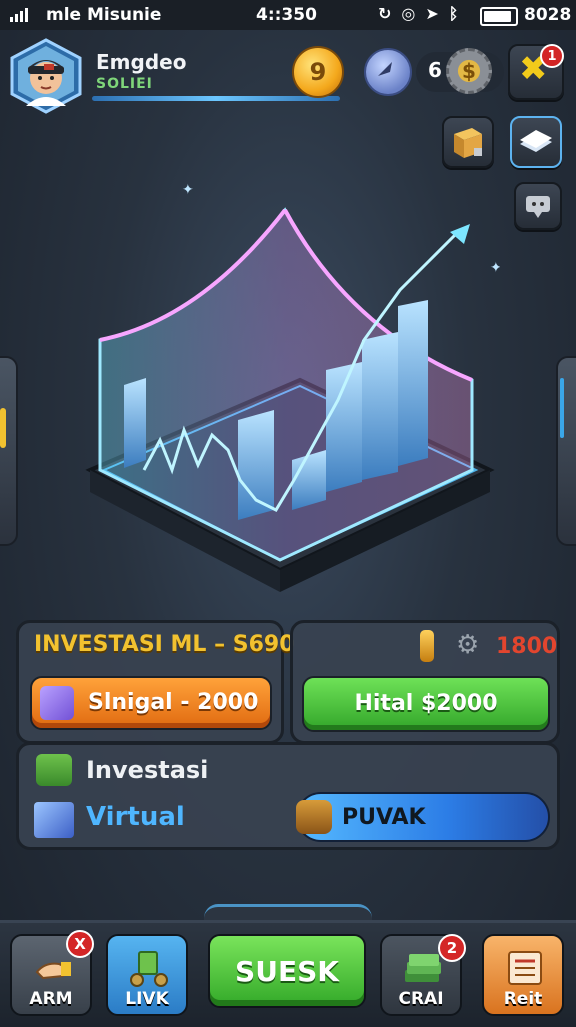 This screenshot has width=576, height=1027. What do you see at coordinates (527, 646) in the screenshot?
I see `cost-value: 1800` at bounding box center [527, 646].